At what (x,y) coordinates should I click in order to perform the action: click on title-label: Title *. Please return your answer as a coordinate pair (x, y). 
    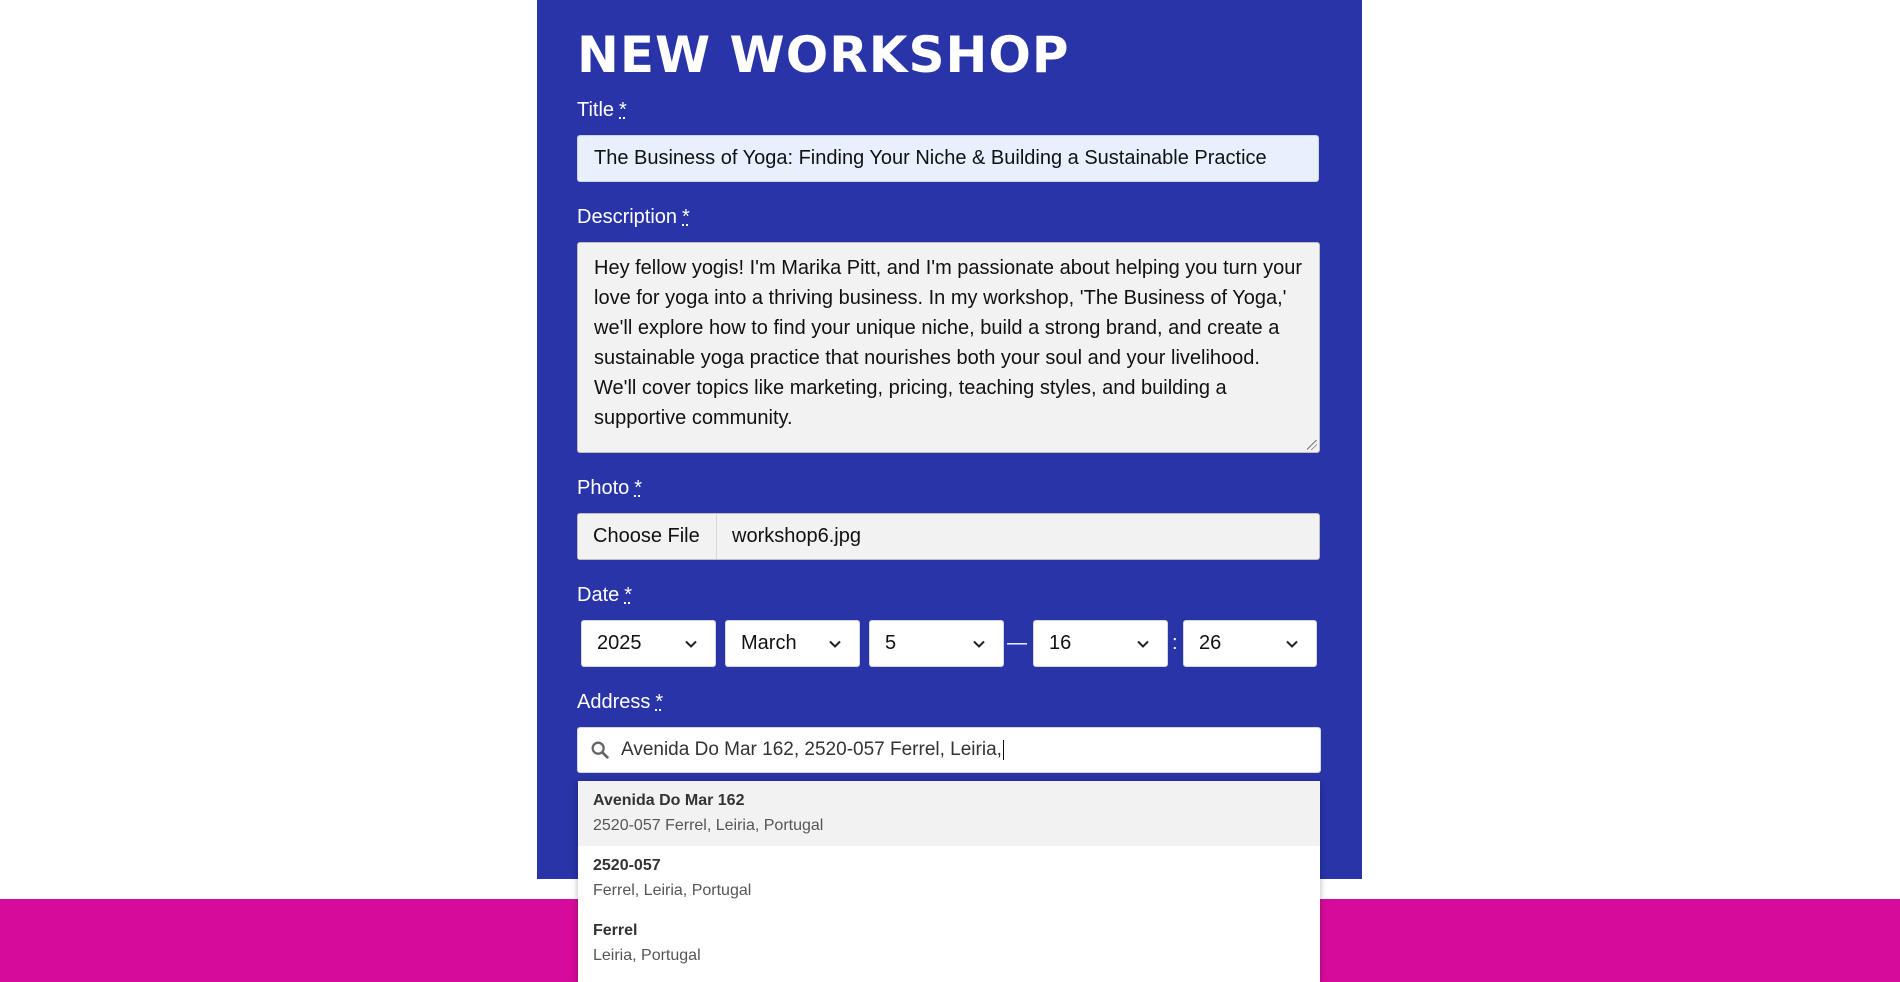
    Looking at the image, I should click on (602, 110).